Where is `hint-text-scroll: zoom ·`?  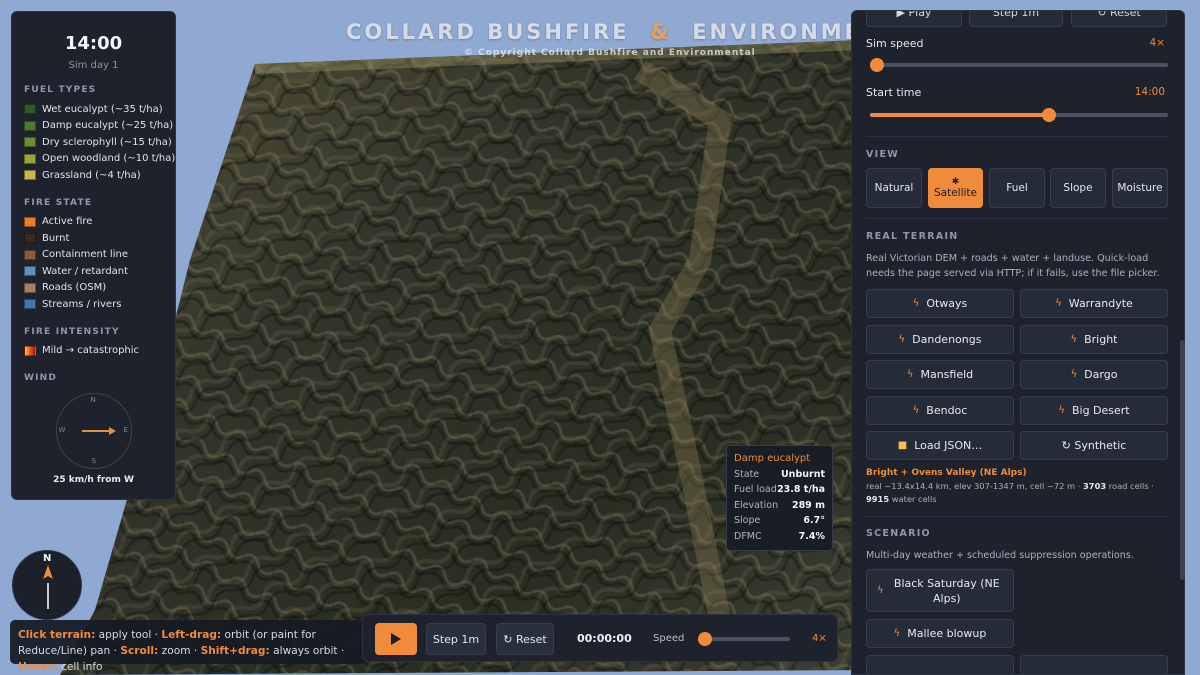
hint-text-scroll: zoom · is located at coordinates (179, 651).